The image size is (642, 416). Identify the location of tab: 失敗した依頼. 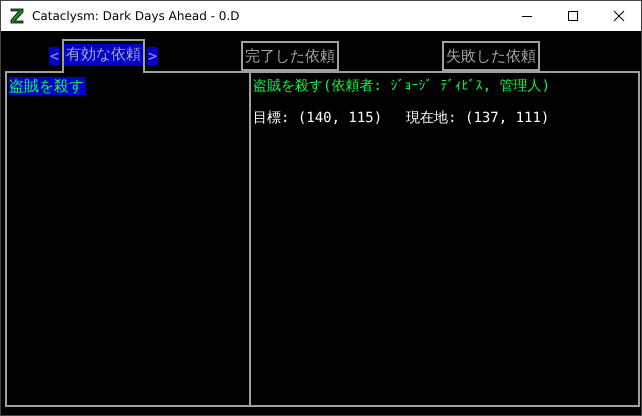
(491, 56).